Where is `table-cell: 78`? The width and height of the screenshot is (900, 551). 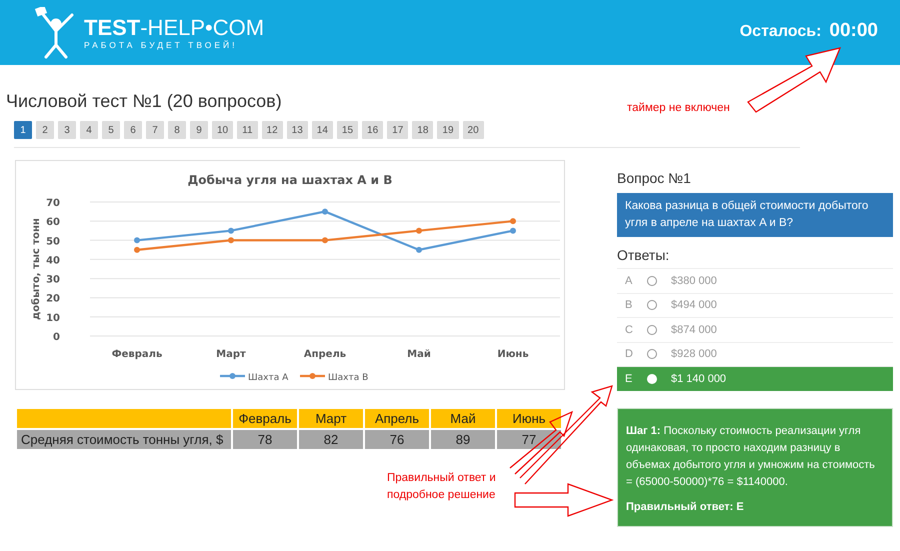 table-cell: 78 is located at coordinates (265, 439).